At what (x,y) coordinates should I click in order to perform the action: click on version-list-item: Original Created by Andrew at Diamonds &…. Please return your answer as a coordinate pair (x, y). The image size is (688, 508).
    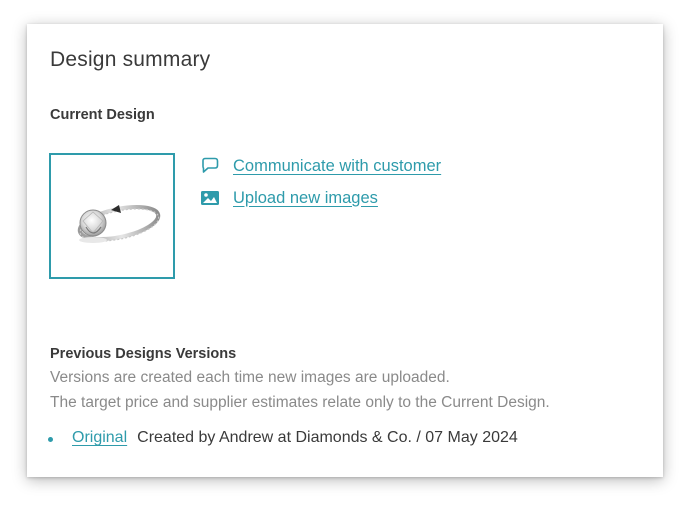
    Looking at the image, I should click on (283, 438).